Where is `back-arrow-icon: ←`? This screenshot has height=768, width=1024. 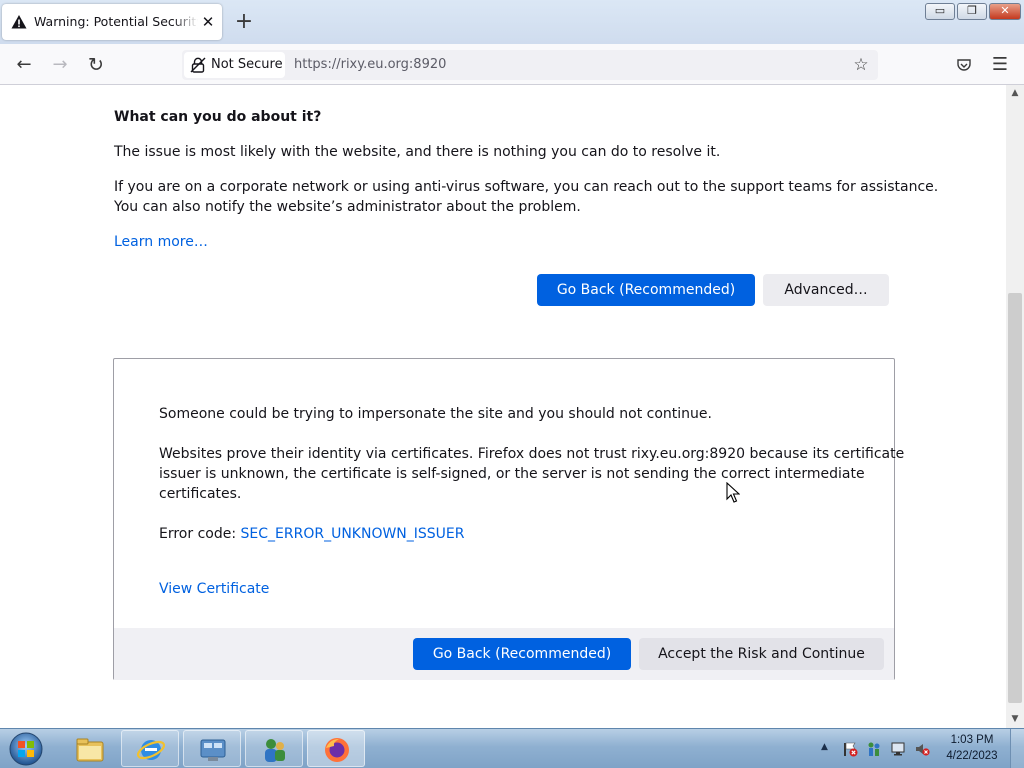 back-arrow-icon: ← is located at coordinates (24, 65).